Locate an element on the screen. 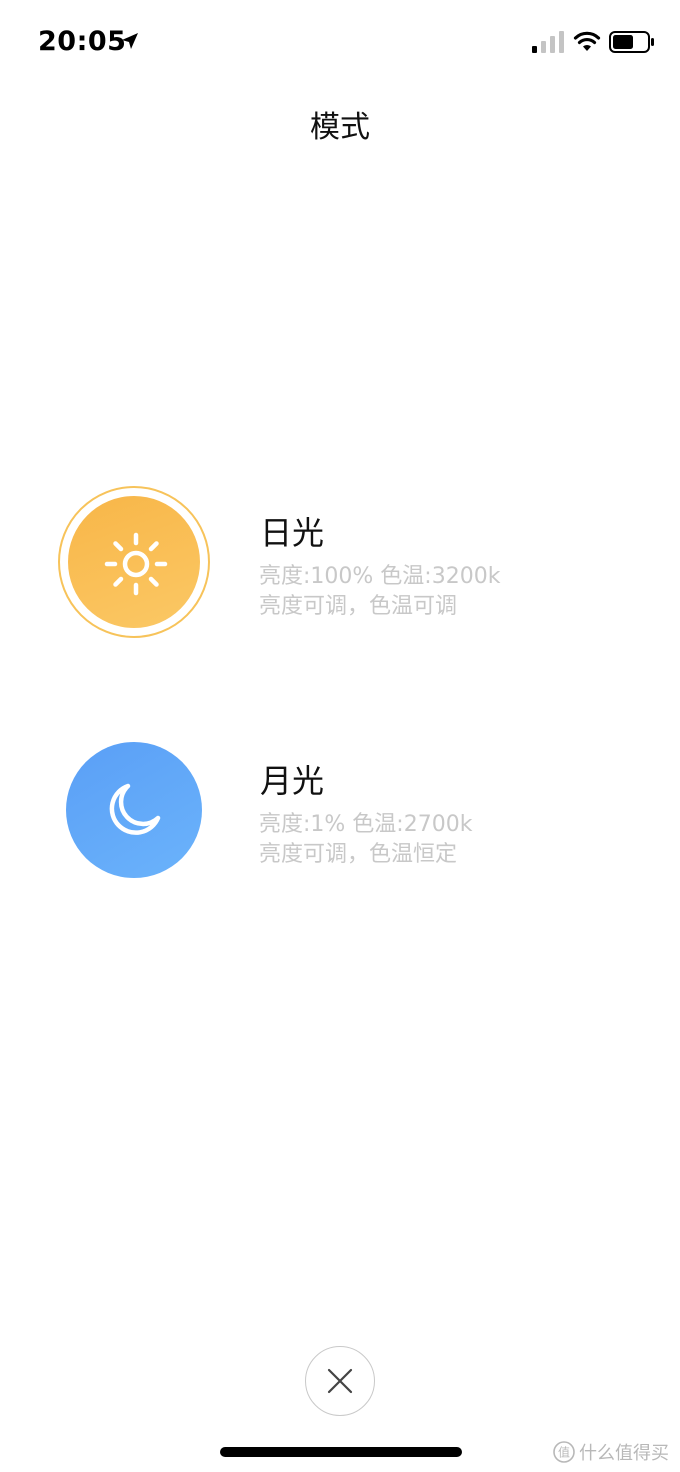  watermark-logo-icon: 值 is located at coordinates (564, 1452).